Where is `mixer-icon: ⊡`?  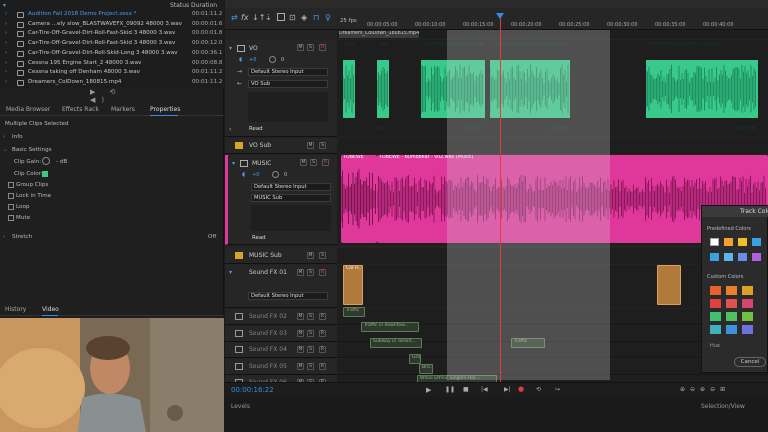
mixer-icon: ⊡ is located at coordinates (292, 17).